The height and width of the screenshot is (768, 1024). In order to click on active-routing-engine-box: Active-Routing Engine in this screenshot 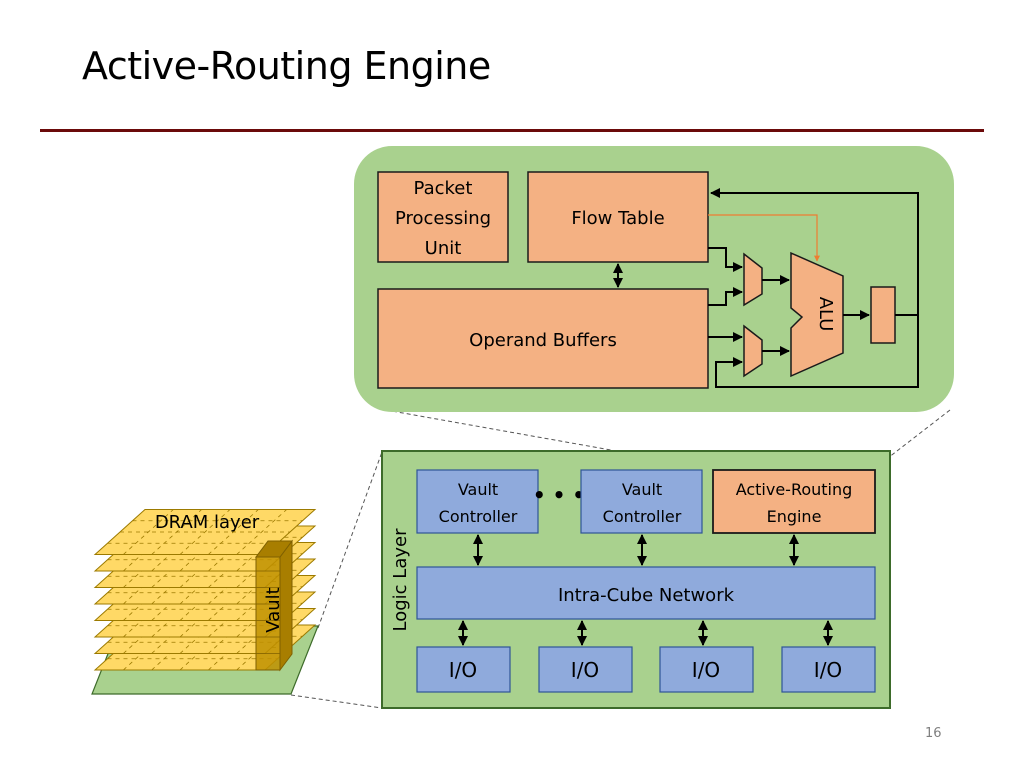, I will do `click(794, 501)`.